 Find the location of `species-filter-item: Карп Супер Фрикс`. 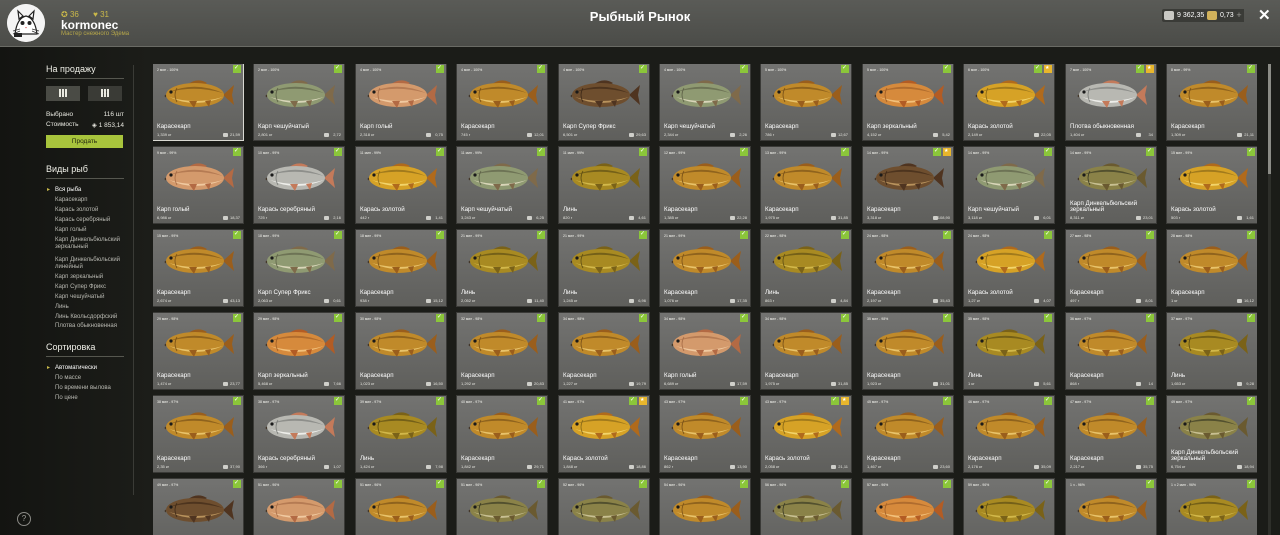

species-filter-item: Карп Супер Фрикс is located at coordinates (94, 287).